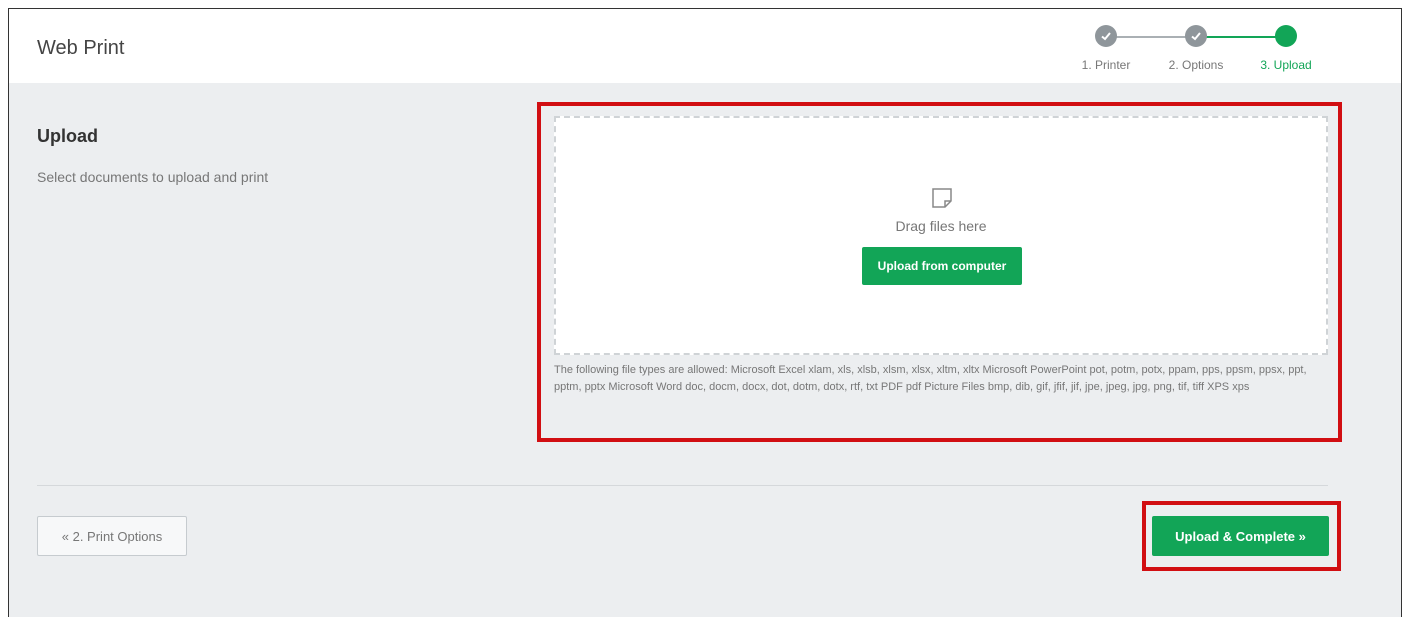 This screenshot has height=617, width=1410. What do you see at coordinates (942, 266) in the screenshot?
I see `upload-from-computer-button: Upload from computer` at bounding box center [942, 266].